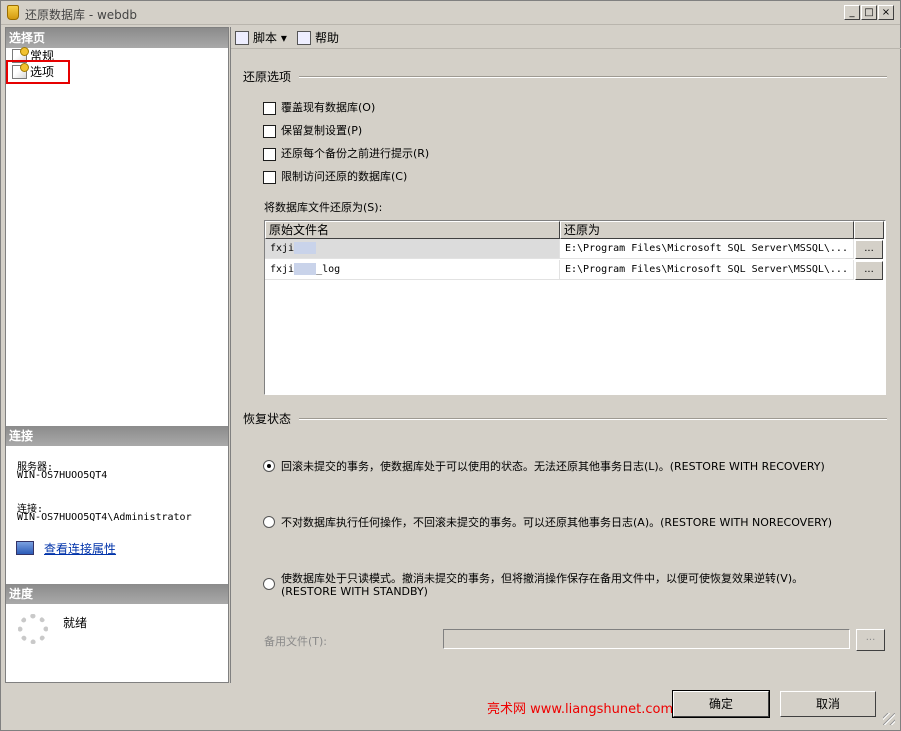  I want to click on keep-replication-checkbox: 保留复制设置(P), so click(312, 132).